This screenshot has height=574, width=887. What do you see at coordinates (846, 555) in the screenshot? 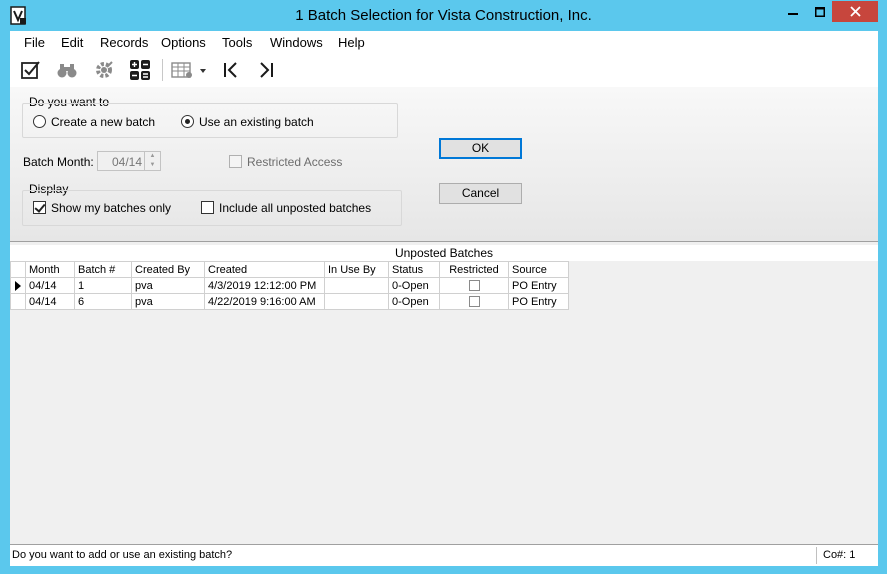
I see `company-indicator: Co#: 1` at bounding box center [846, 555].